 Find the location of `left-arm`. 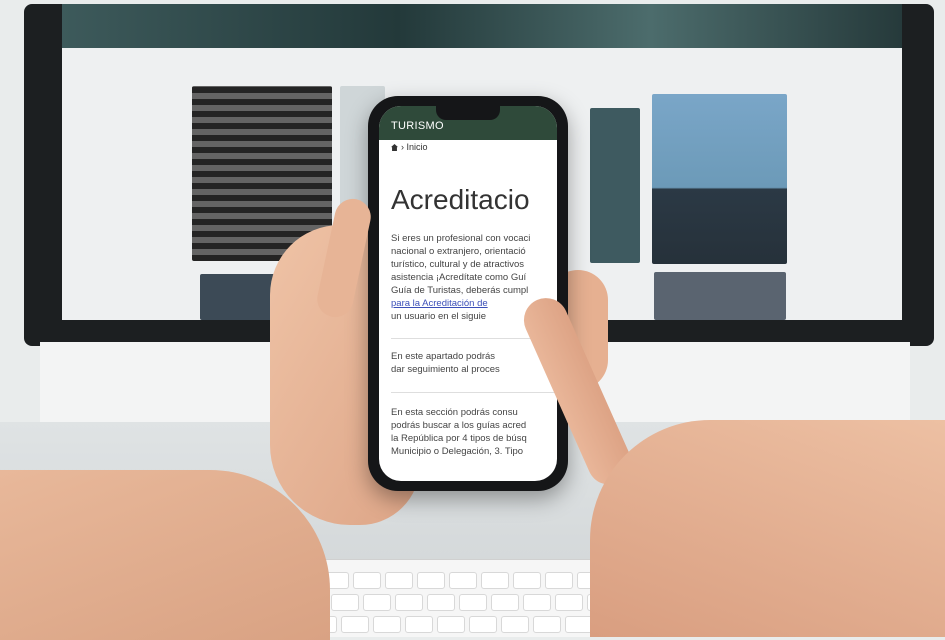

left-arm is located at coordinates (165, 555).